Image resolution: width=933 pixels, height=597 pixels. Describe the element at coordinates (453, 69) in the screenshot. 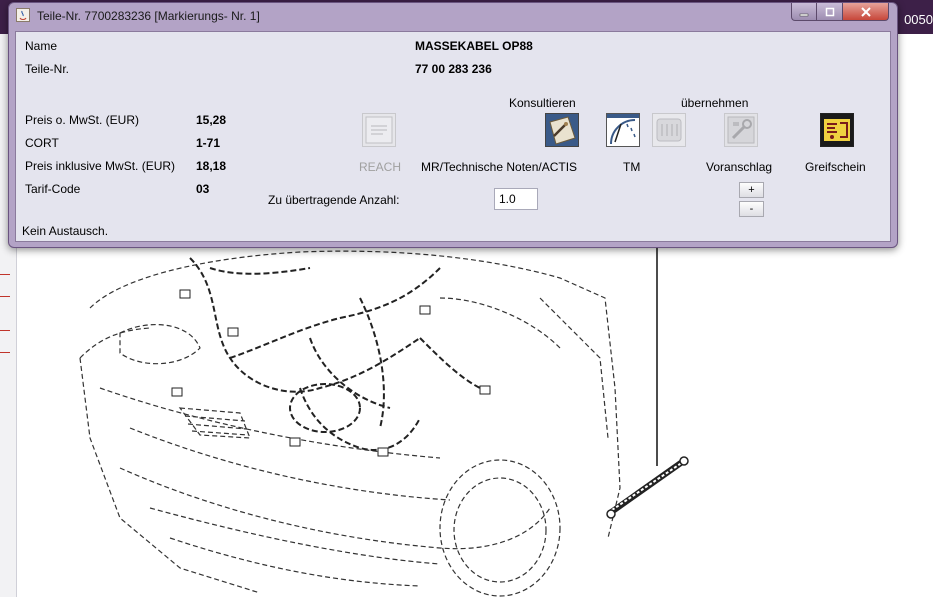

I see `part-number-value: 77 00 283 236` at that location.